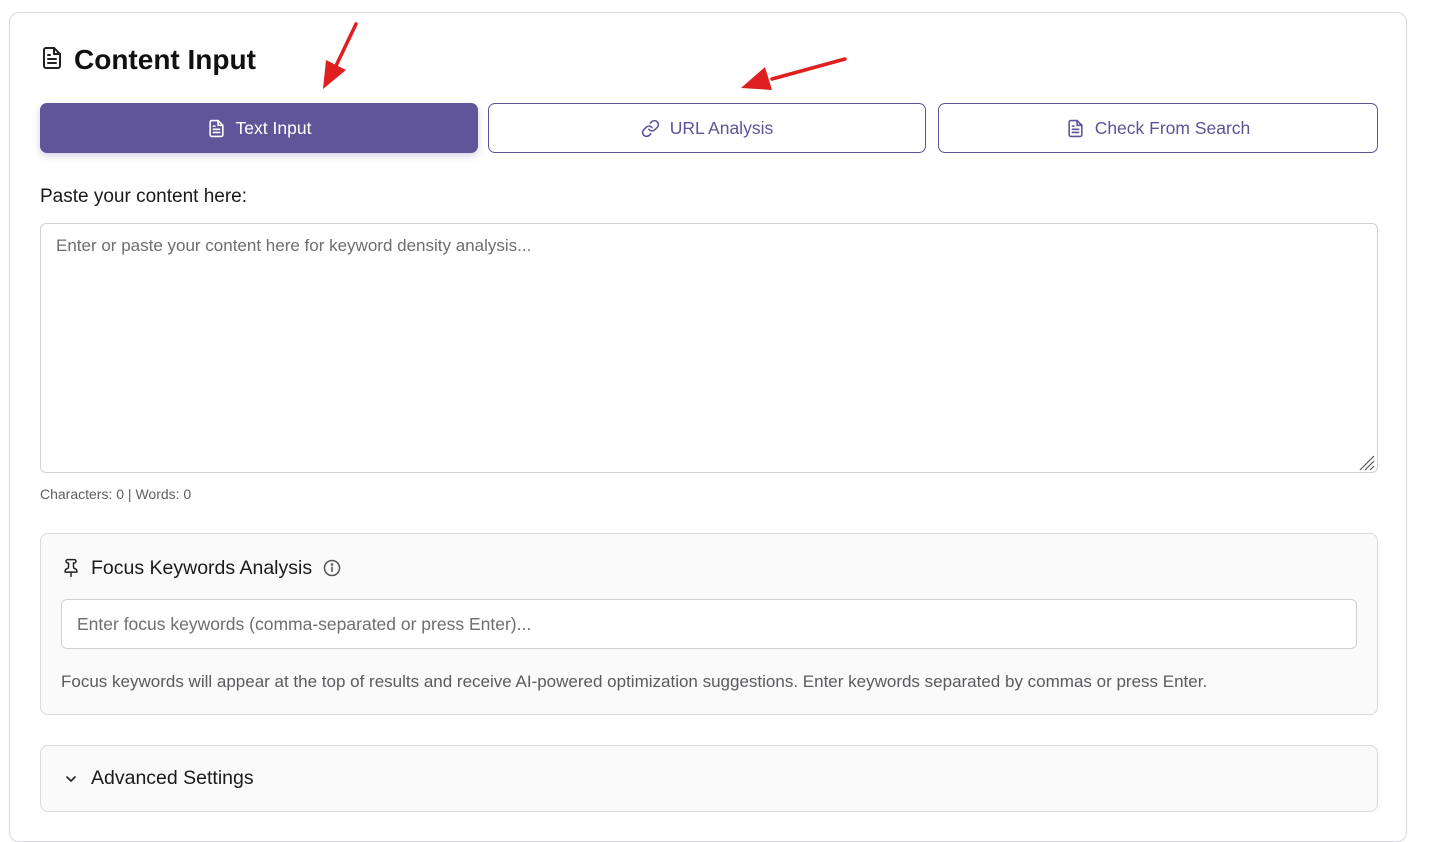 The height and width of the screenshot is (842, 1452). I want to click on page-header: Content Input, so click(148, 60).